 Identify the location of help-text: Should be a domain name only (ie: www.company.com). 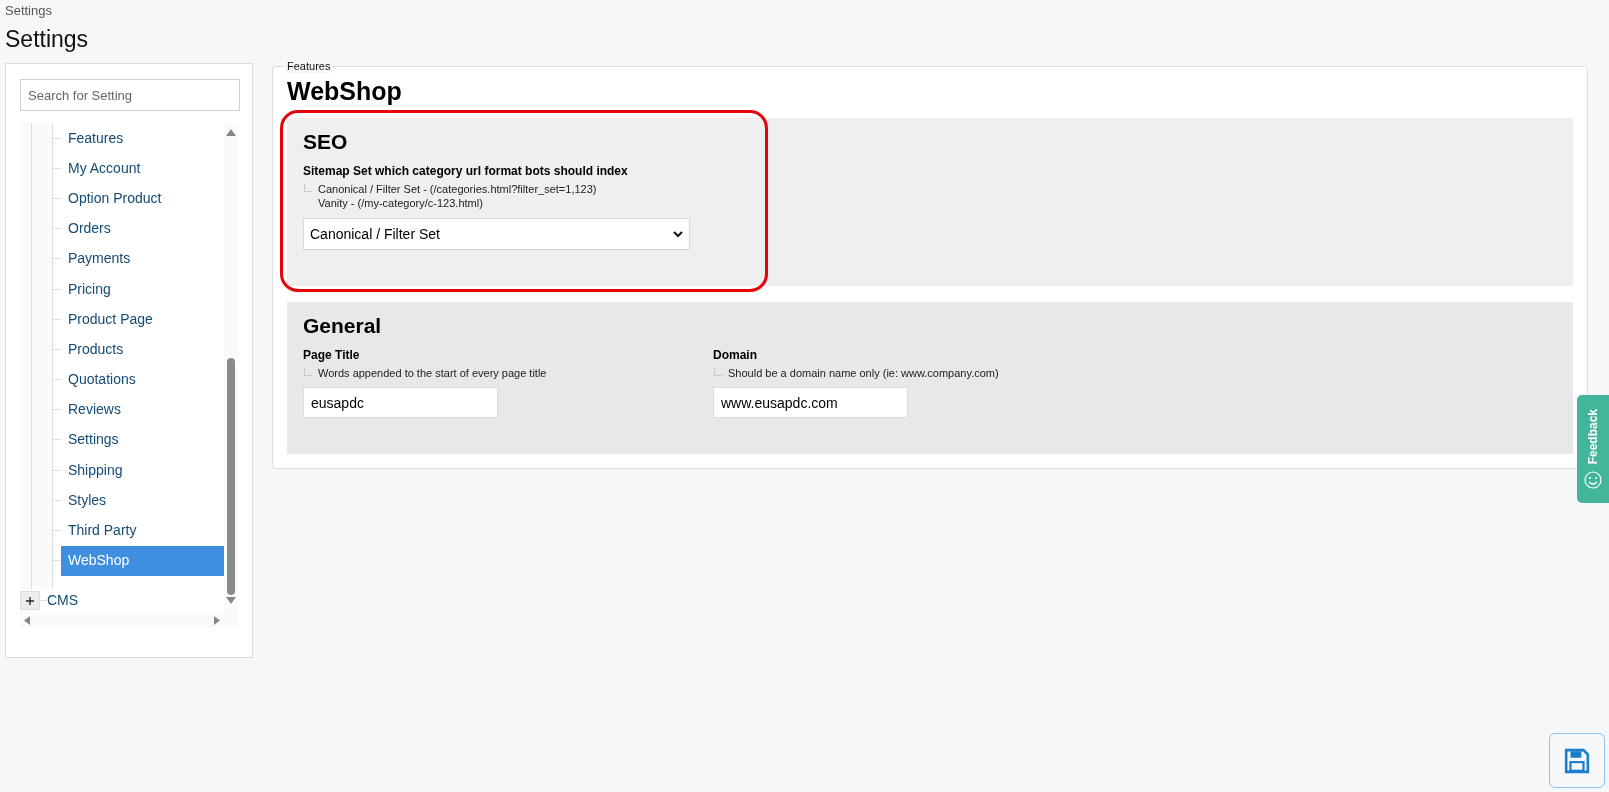
(863, 373).